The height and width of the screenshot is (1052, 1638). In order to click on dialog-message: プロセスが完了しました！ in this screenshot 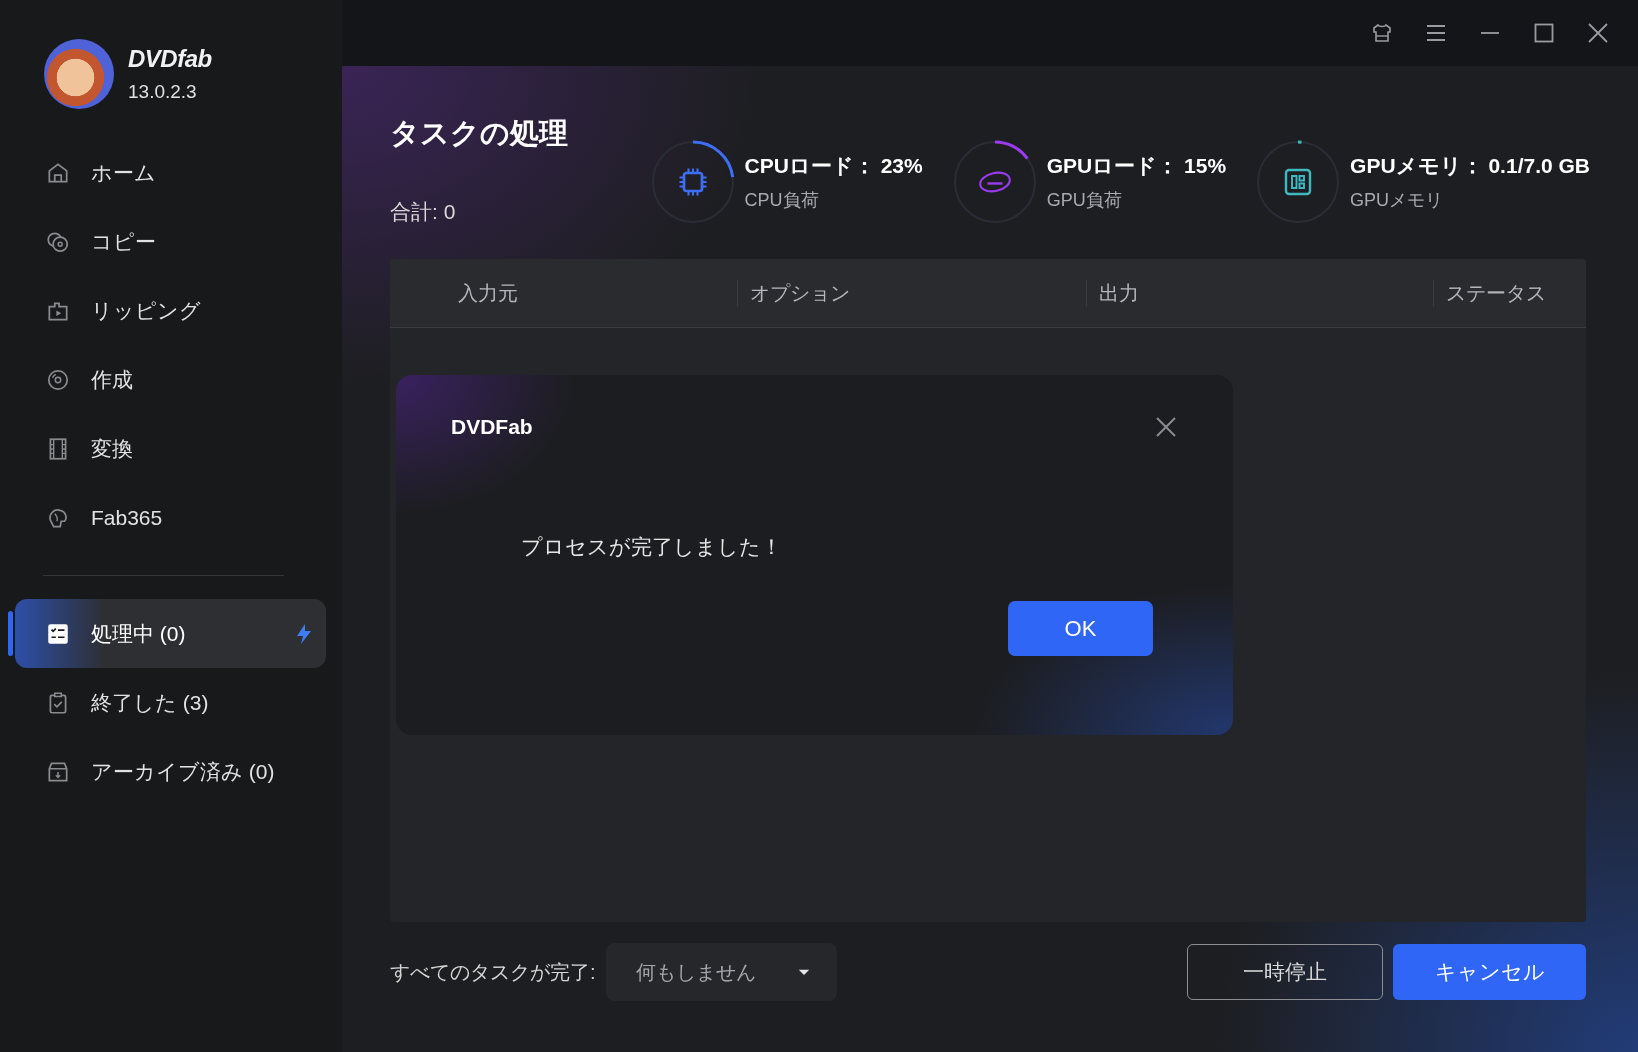, I will do `click(652, 547)`.